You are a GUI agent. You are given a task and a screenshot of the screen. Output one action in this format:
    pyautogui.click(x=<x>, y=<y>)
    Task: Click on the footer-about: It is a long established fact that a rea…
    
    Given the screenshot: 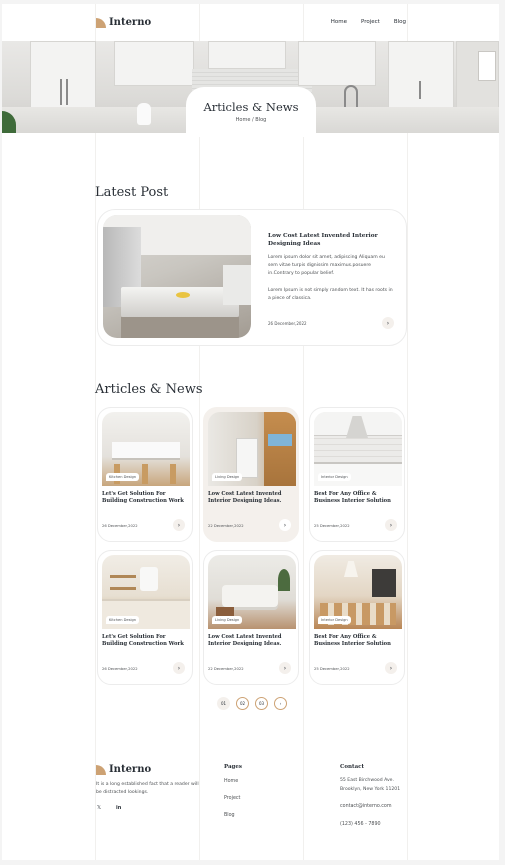 What is the action you would take?
    pyautogui.click(x=147, y=788)
    